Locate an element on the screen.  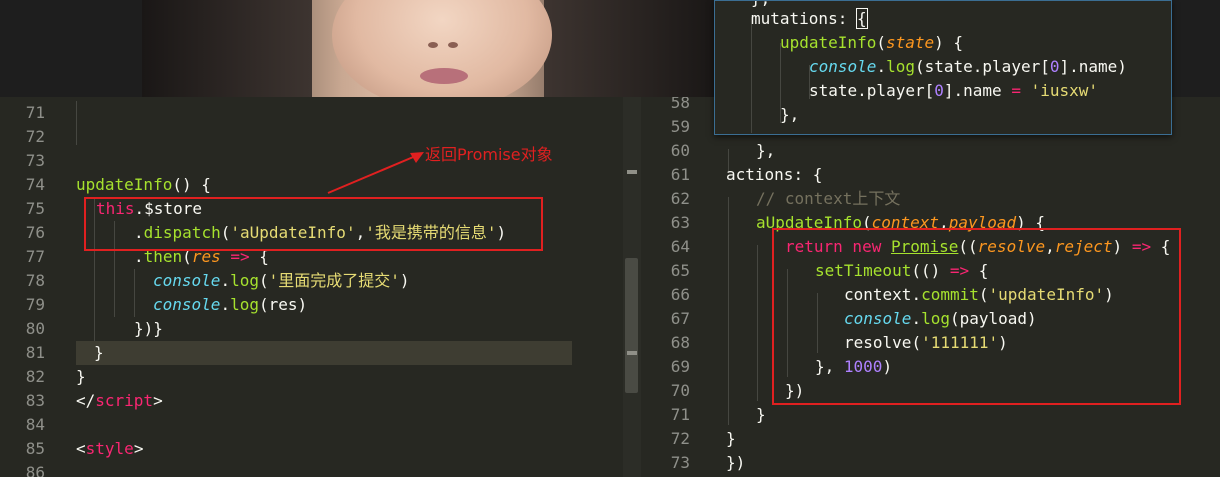
closing-braces: }) is located at coordinates (736, 462).